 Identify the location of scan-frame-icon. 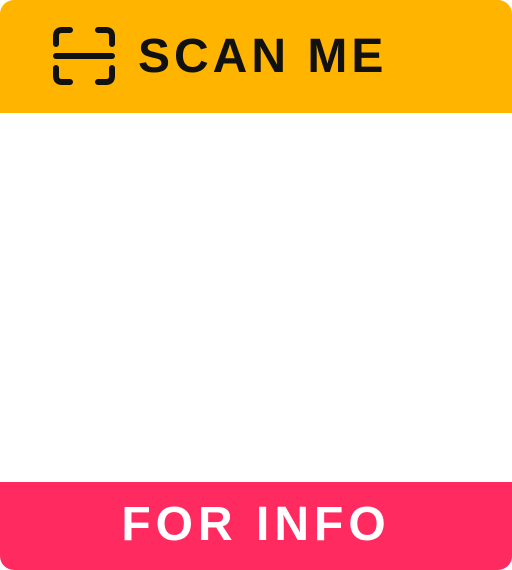
(84, 56).